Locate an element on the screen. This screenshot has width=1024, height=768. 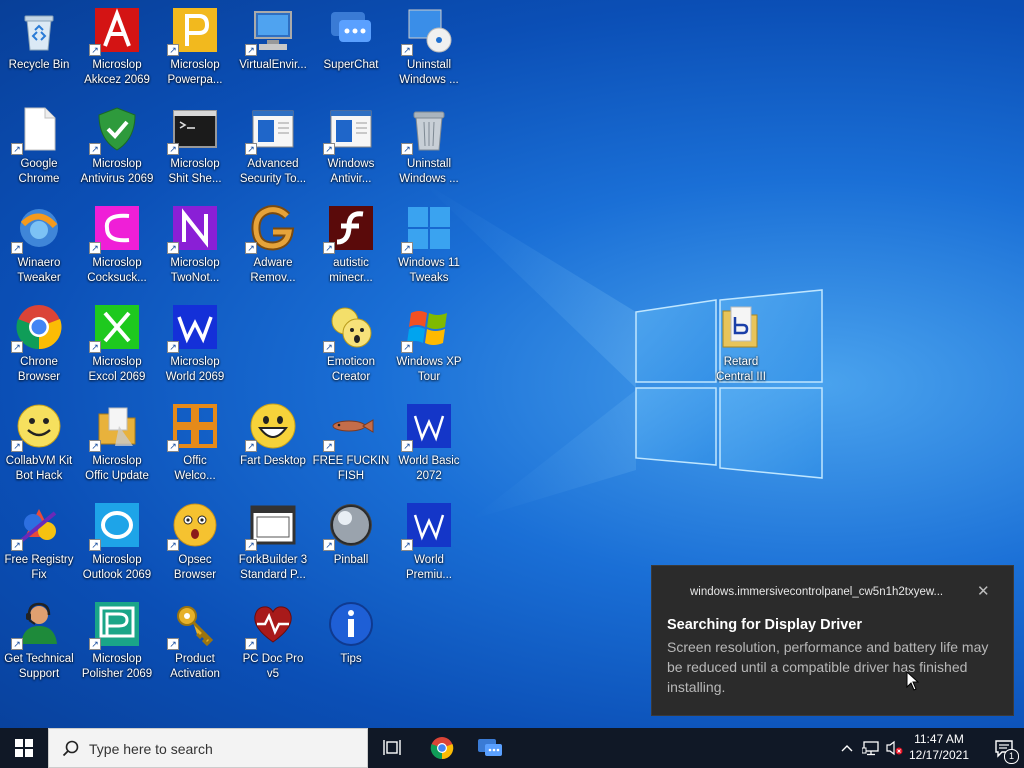
desktop-icon: ↗ Microslop Antivirus 2069 is located at coordinates (117, 145).